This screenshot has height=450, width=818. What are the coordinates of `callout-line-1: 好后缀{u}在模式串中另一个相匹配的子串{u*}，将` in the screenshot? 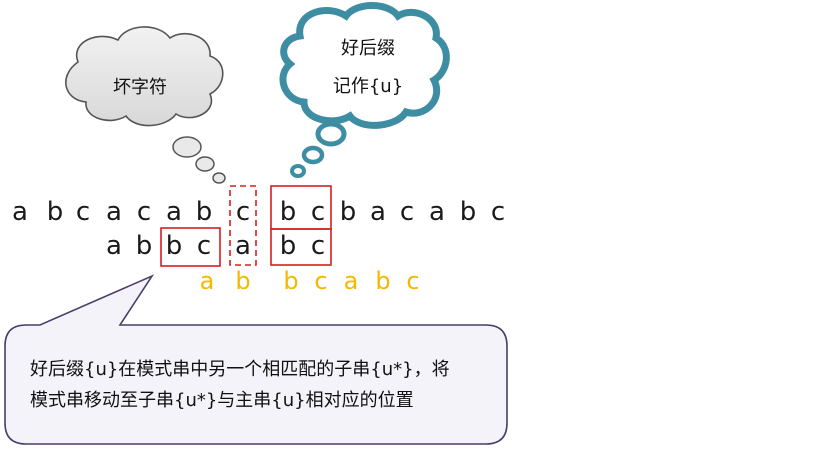 It's located at (240, 369).